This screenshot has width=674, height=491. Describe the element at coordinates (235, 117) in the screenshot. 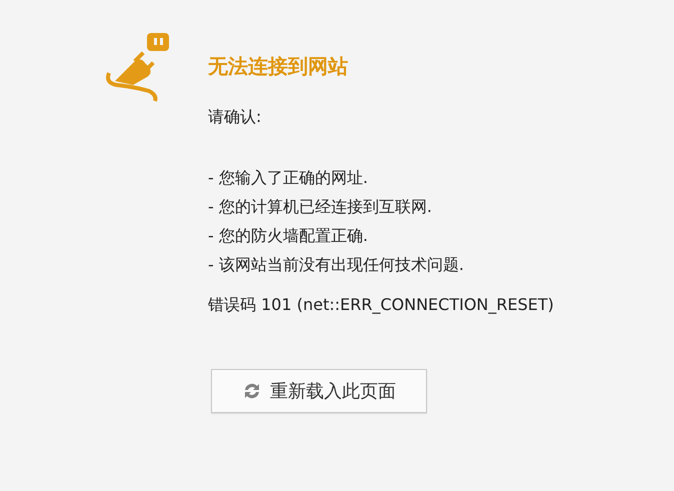

I see `intro-text: 请确认:` at that location.